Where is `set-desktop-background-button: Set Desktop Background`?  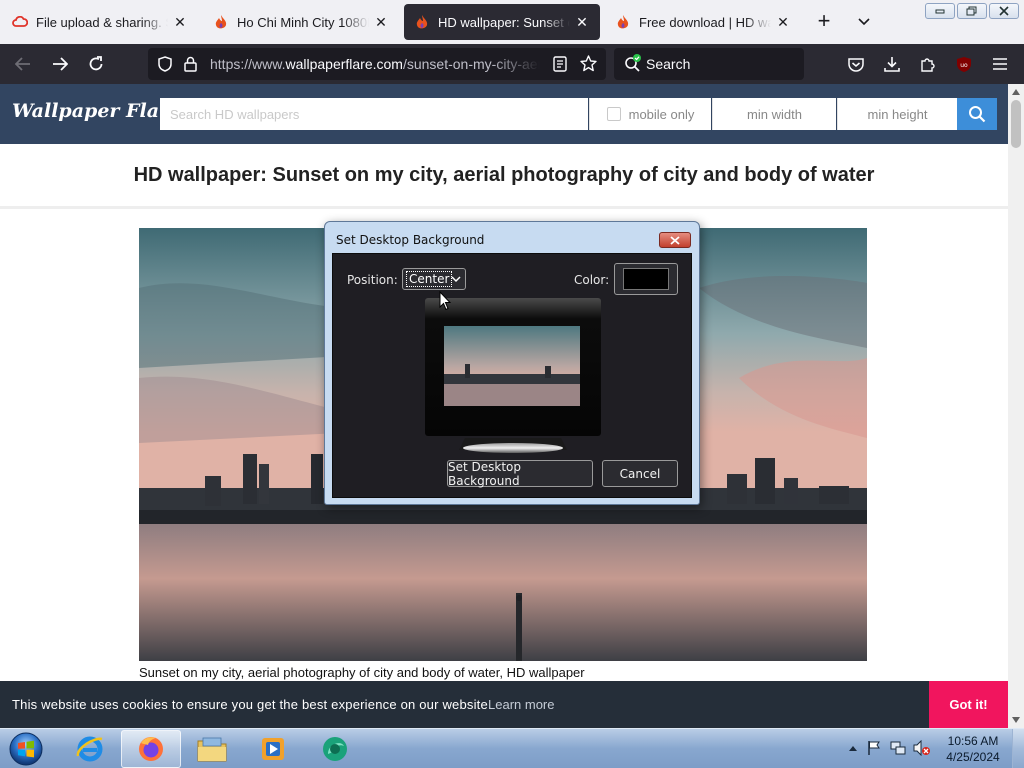
set-desktop-background-button: Set Desktop Background is located at coordinates (520, 474).